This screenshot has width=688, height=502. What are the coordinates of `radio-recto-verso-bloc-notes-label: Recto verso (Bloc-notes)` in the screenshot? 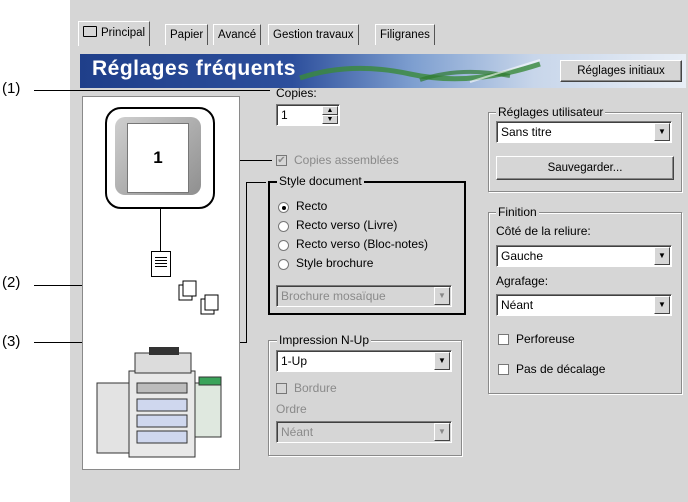 It's located at (362, 244).